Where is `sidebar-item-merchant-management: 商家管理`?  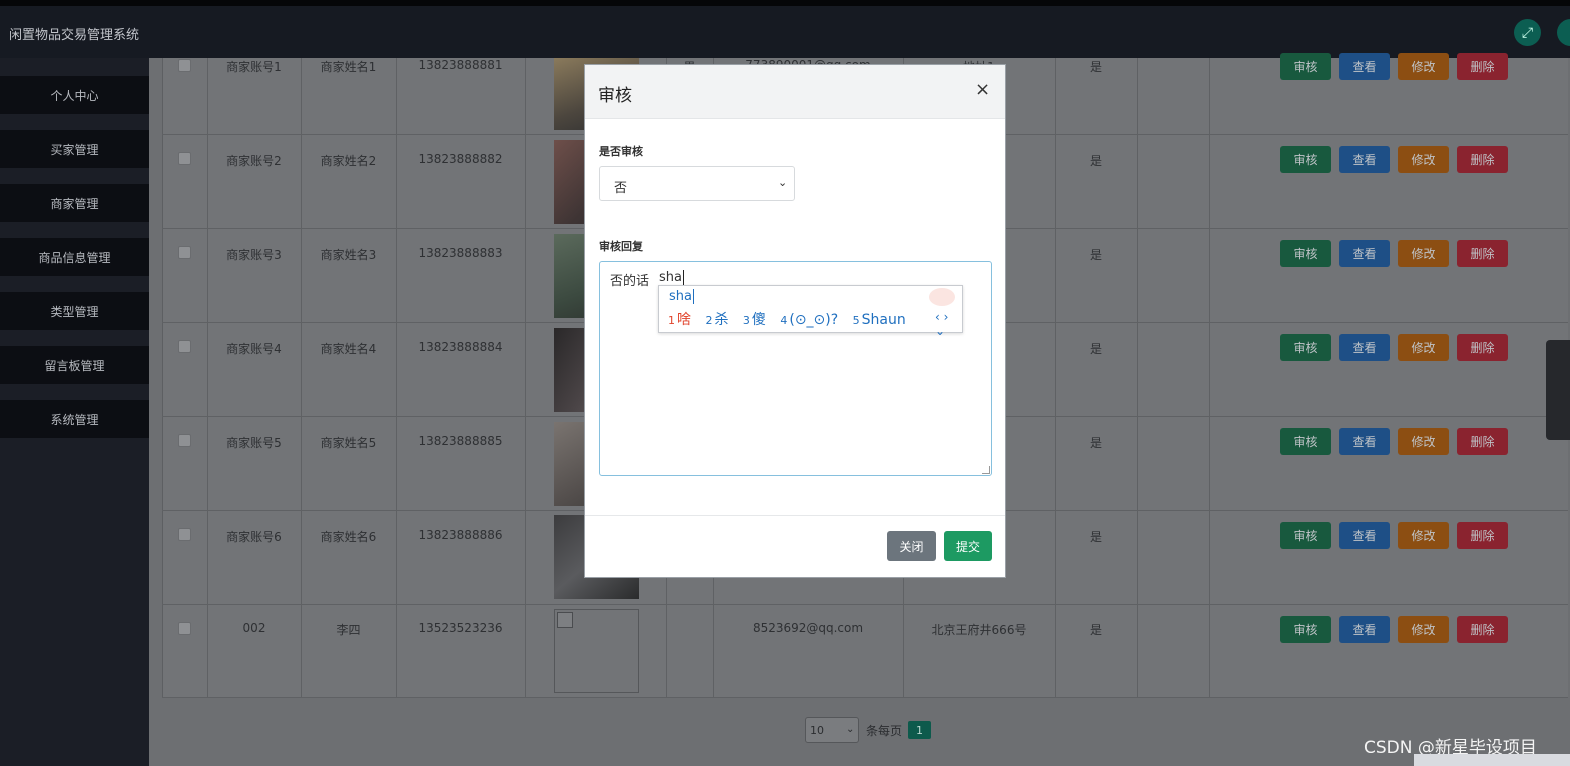 sidebar-item-merchant-management: 商家管理 is located at coordinates (74, 203).